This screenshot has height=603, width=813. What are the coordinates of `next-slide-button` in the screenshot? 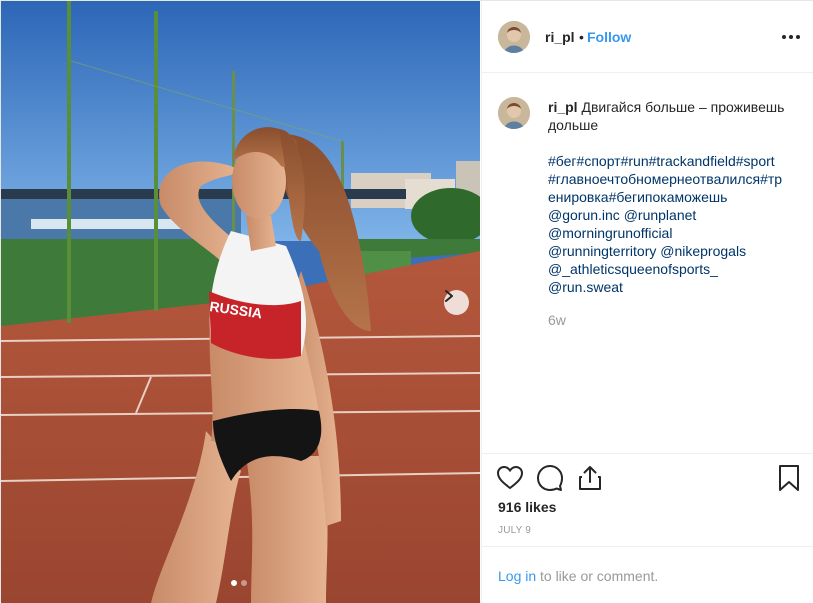 It's located at (456, 302).